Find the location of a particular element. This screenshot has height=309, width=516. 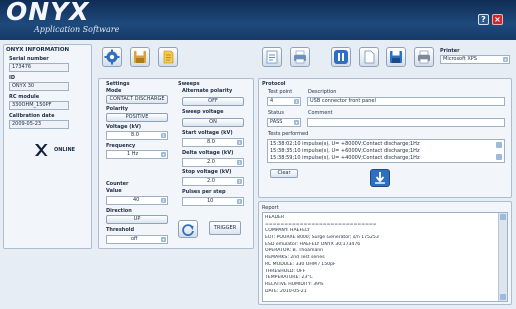

frequency-value: 1 Hz is located at coordinates (133, 154).